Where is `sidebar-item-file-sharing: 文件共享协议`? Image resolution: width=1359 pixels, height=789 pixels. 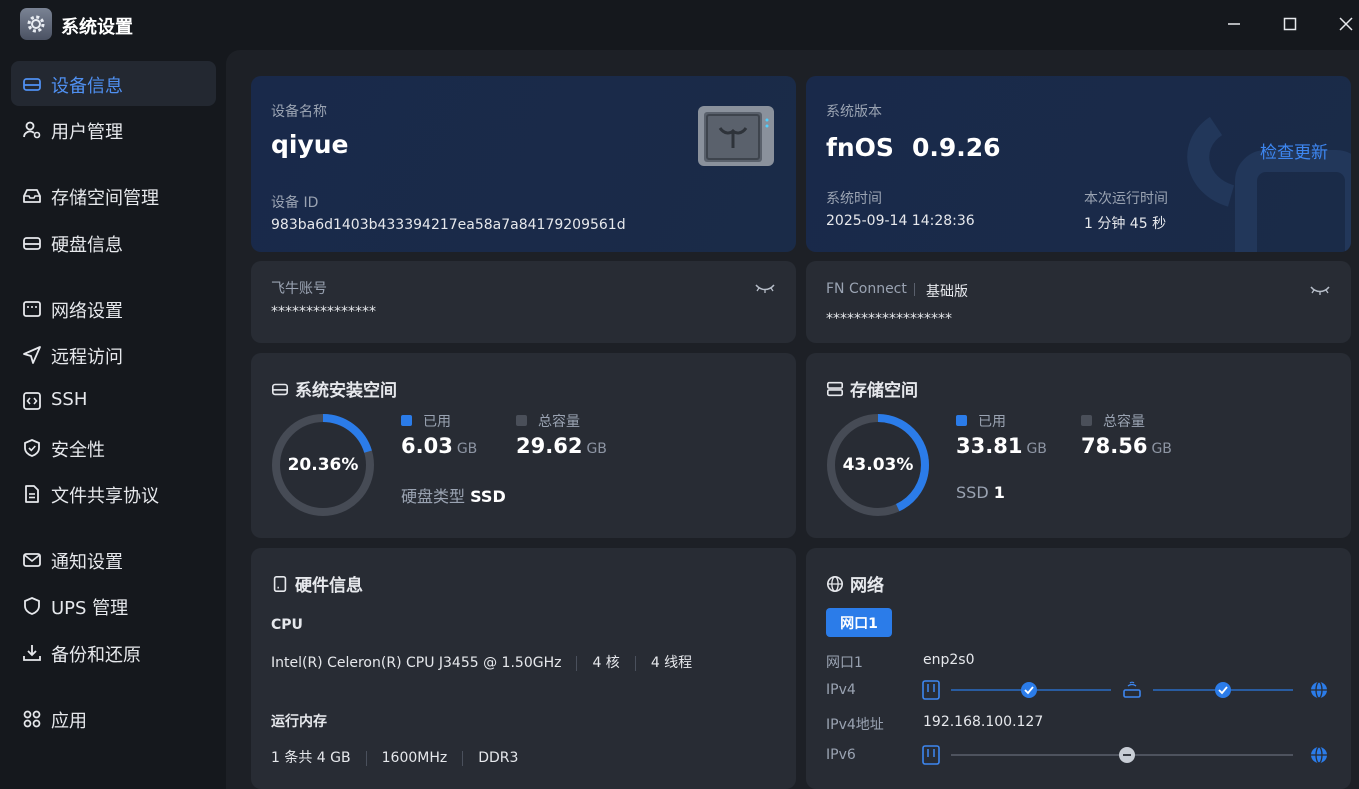
sidebar-item-file-sharing: 文件共享协议 is located at coordinates (113, 493).